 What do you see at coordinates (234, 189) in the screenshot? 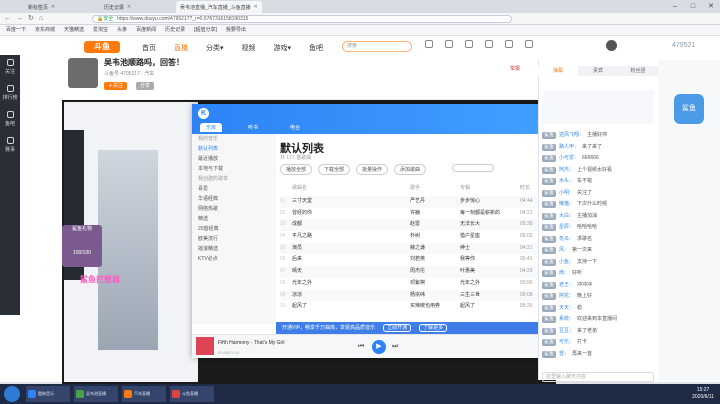
I see `playlist-item: 喜爱` at bounding box center [234, 189].